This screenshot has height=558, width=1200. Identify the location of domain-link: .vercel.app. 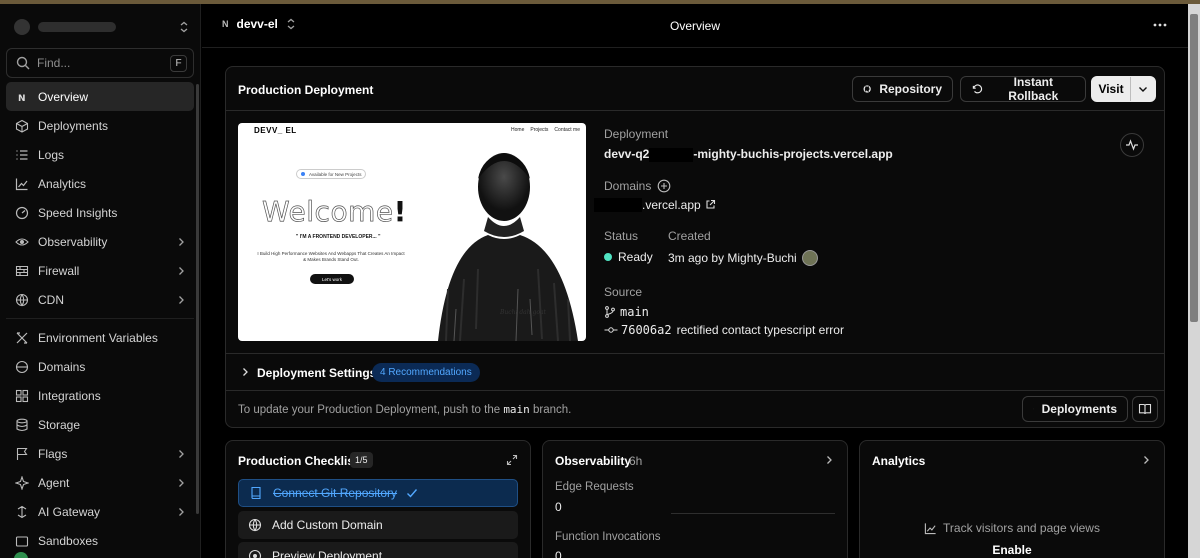
(743, 204).